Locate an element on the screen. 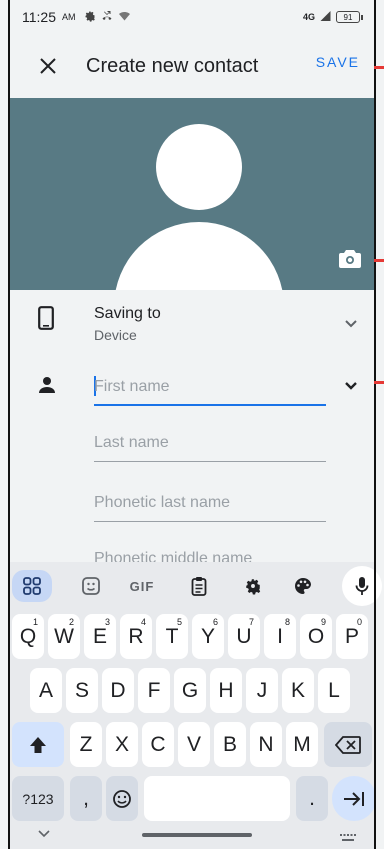 The width and height of the screenshot is (384, 849). key-hint: 6 is located at coordinates (215, 622).